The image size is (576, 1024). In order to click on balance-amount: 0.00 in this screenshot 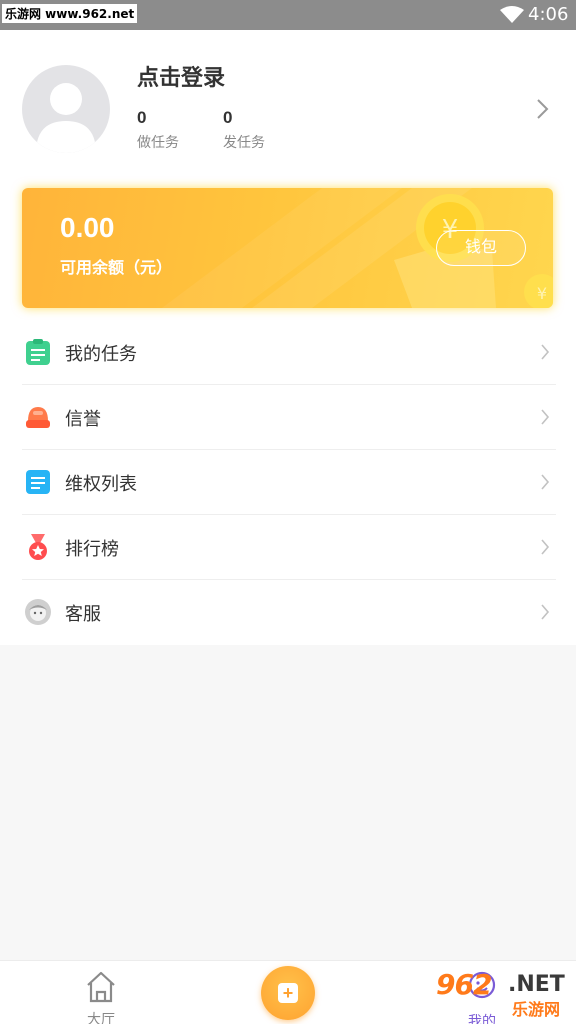, I will do `click(87, 227)`.